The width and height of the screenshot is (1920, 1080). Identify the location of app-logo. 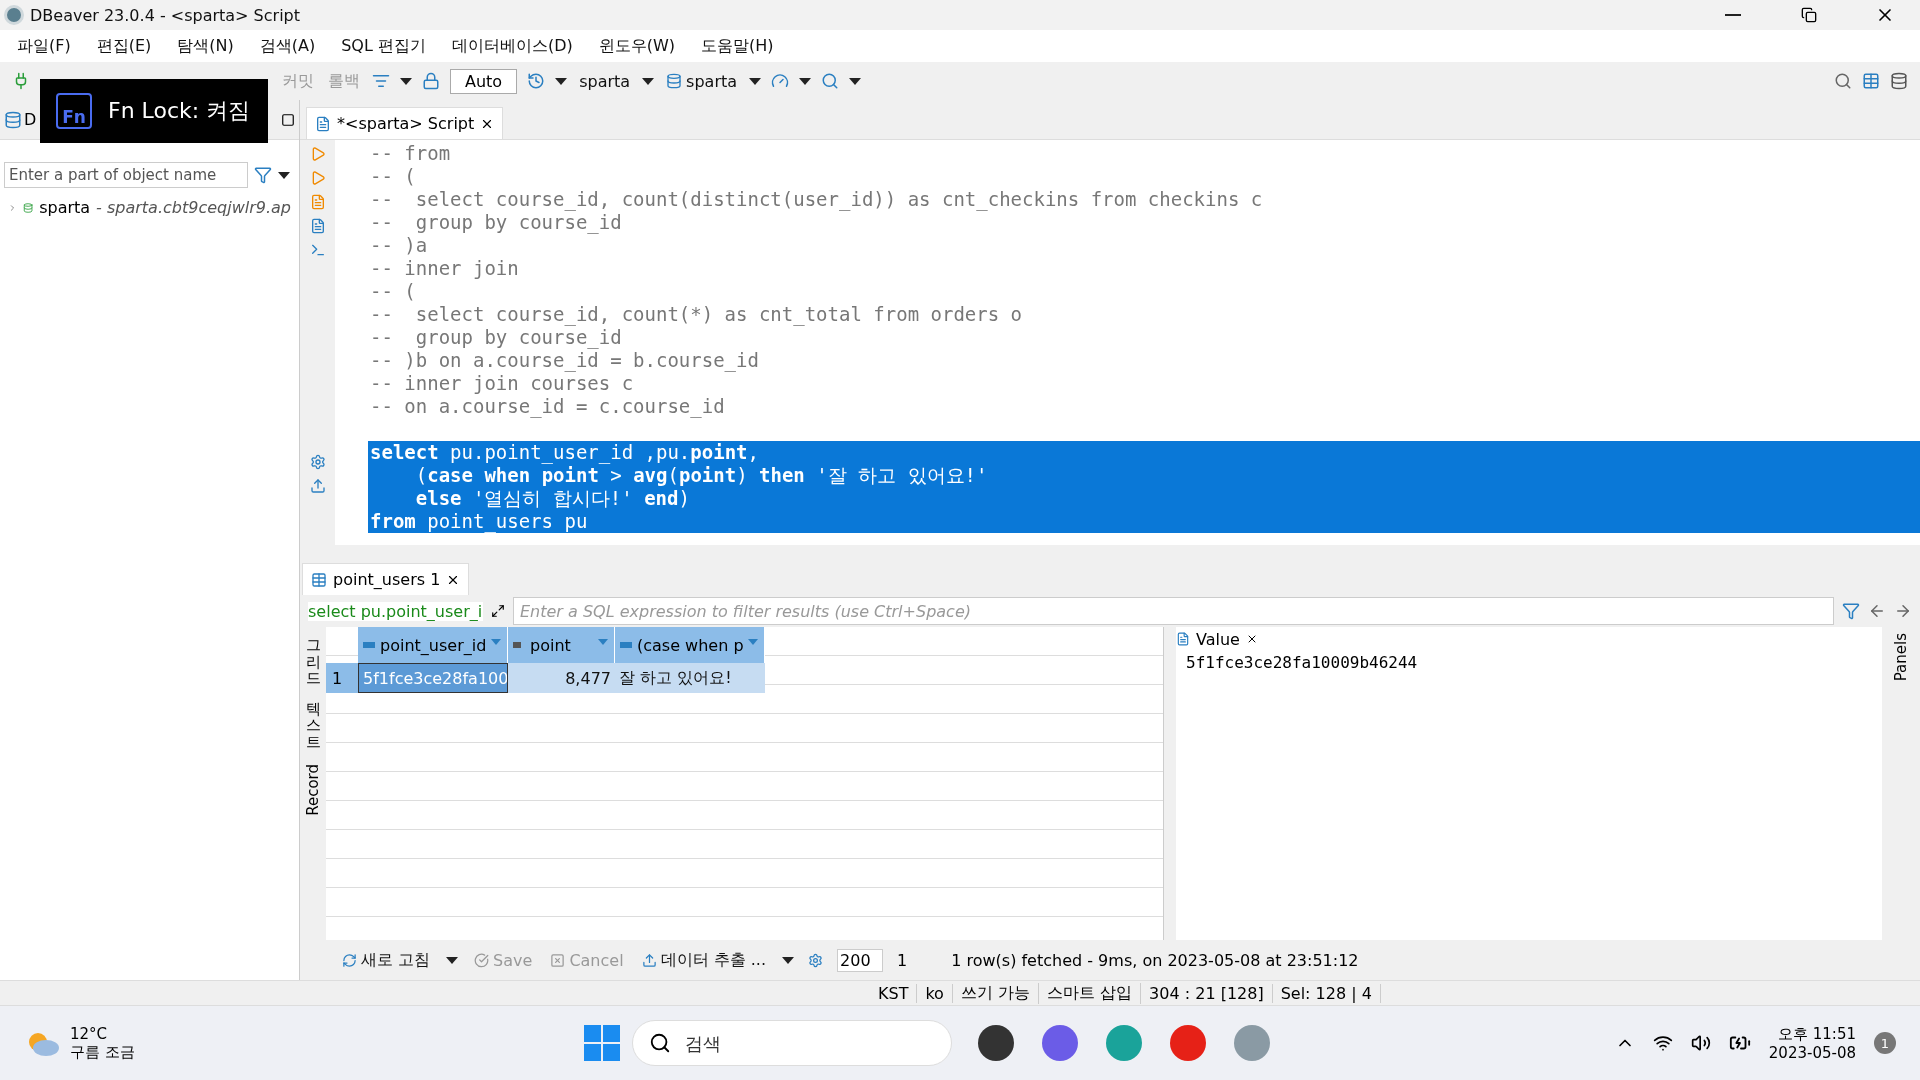
(14, 15).